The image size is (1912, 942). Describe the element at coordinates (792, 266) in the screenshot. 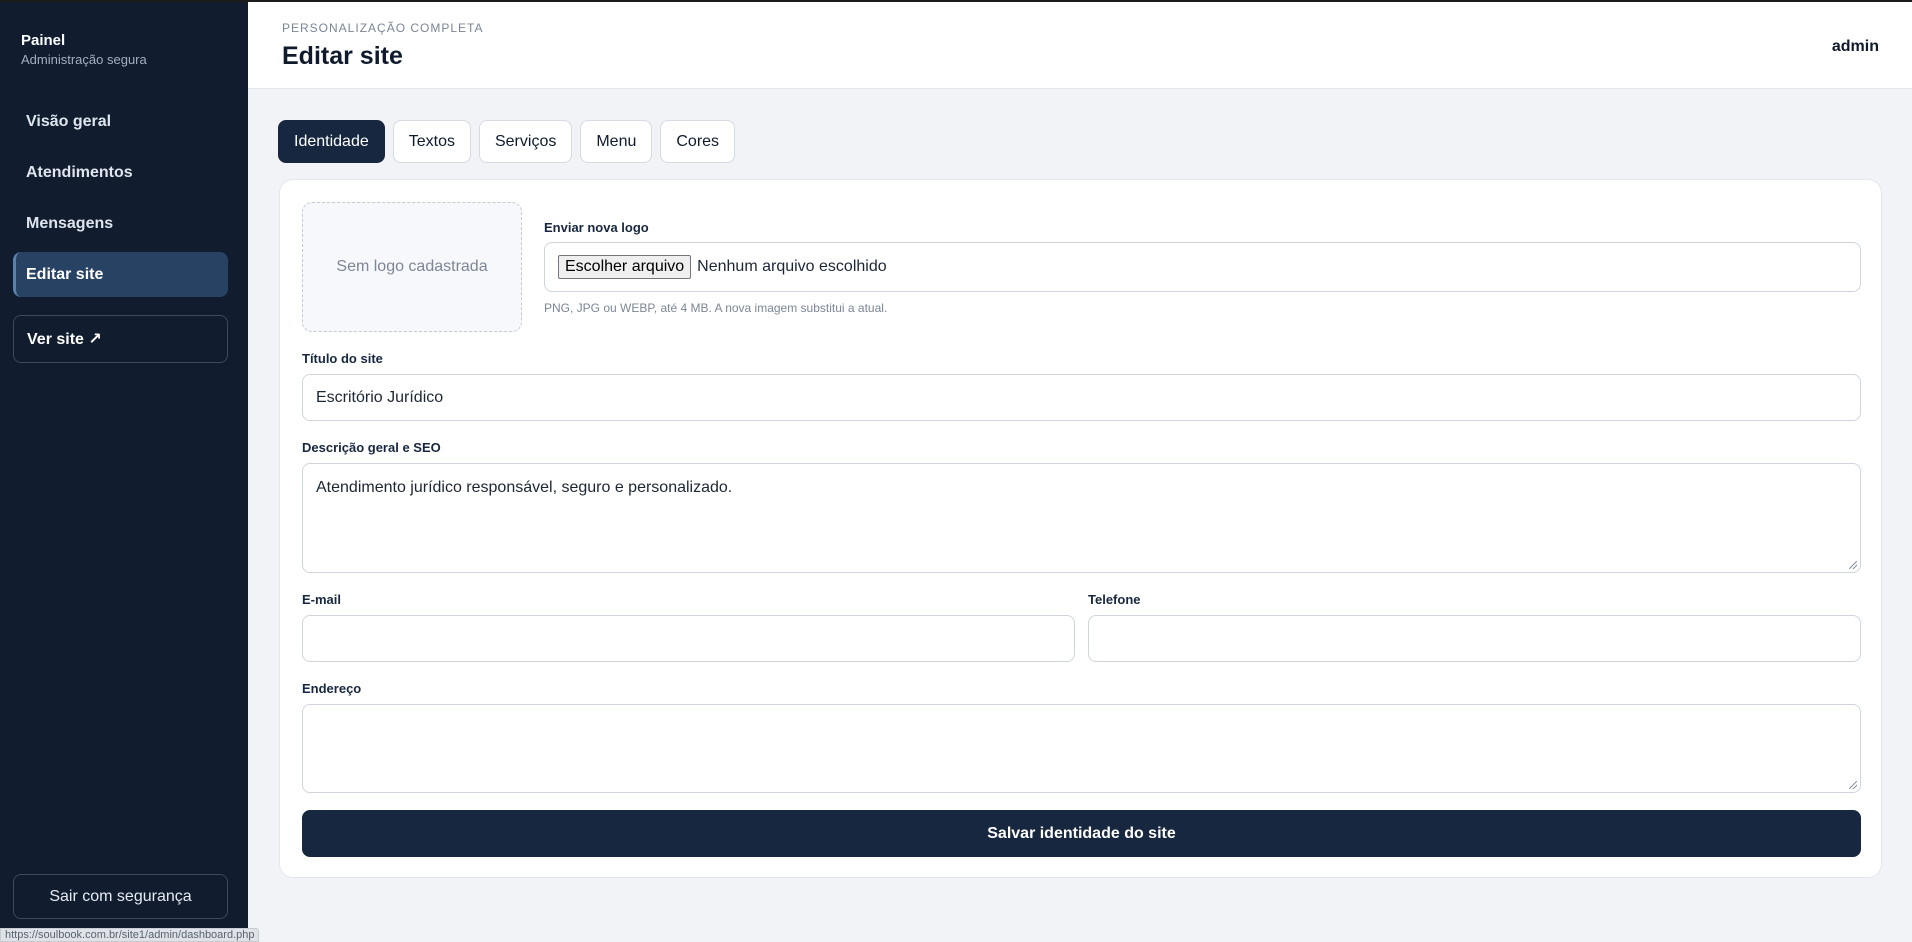

I see `file-status: Nenhum arquivo escolhido` at that location.